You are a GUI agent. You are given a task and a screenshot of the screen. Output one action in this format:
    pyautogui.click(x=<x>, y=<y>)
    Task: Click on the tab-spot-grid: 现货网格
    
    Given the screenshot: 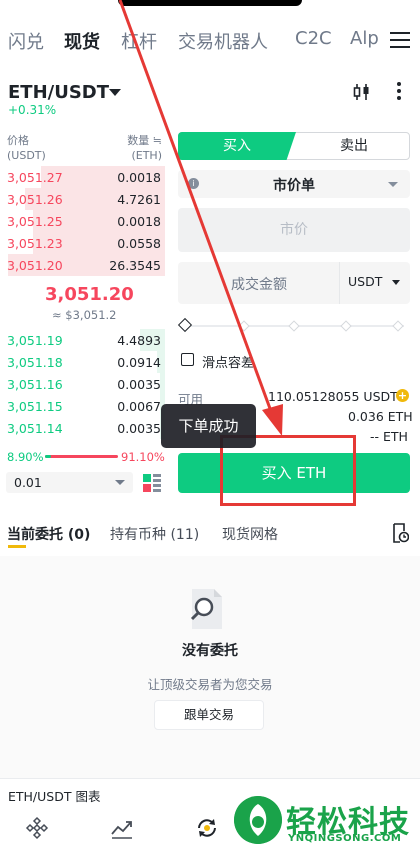 What is the action you would take?
    pyautogui.click(x=250, y=534)
    